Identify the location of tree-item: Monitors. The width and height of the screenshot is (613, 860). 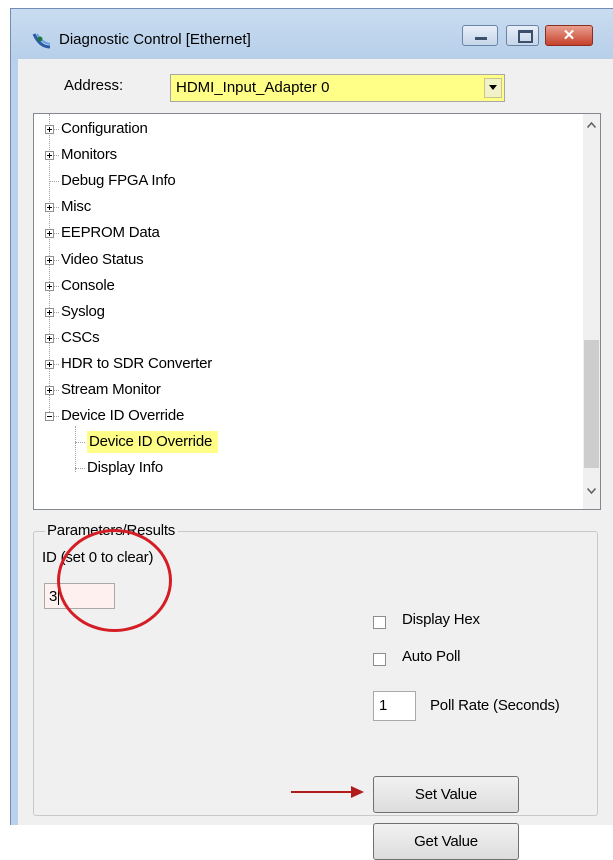
(304, 155).